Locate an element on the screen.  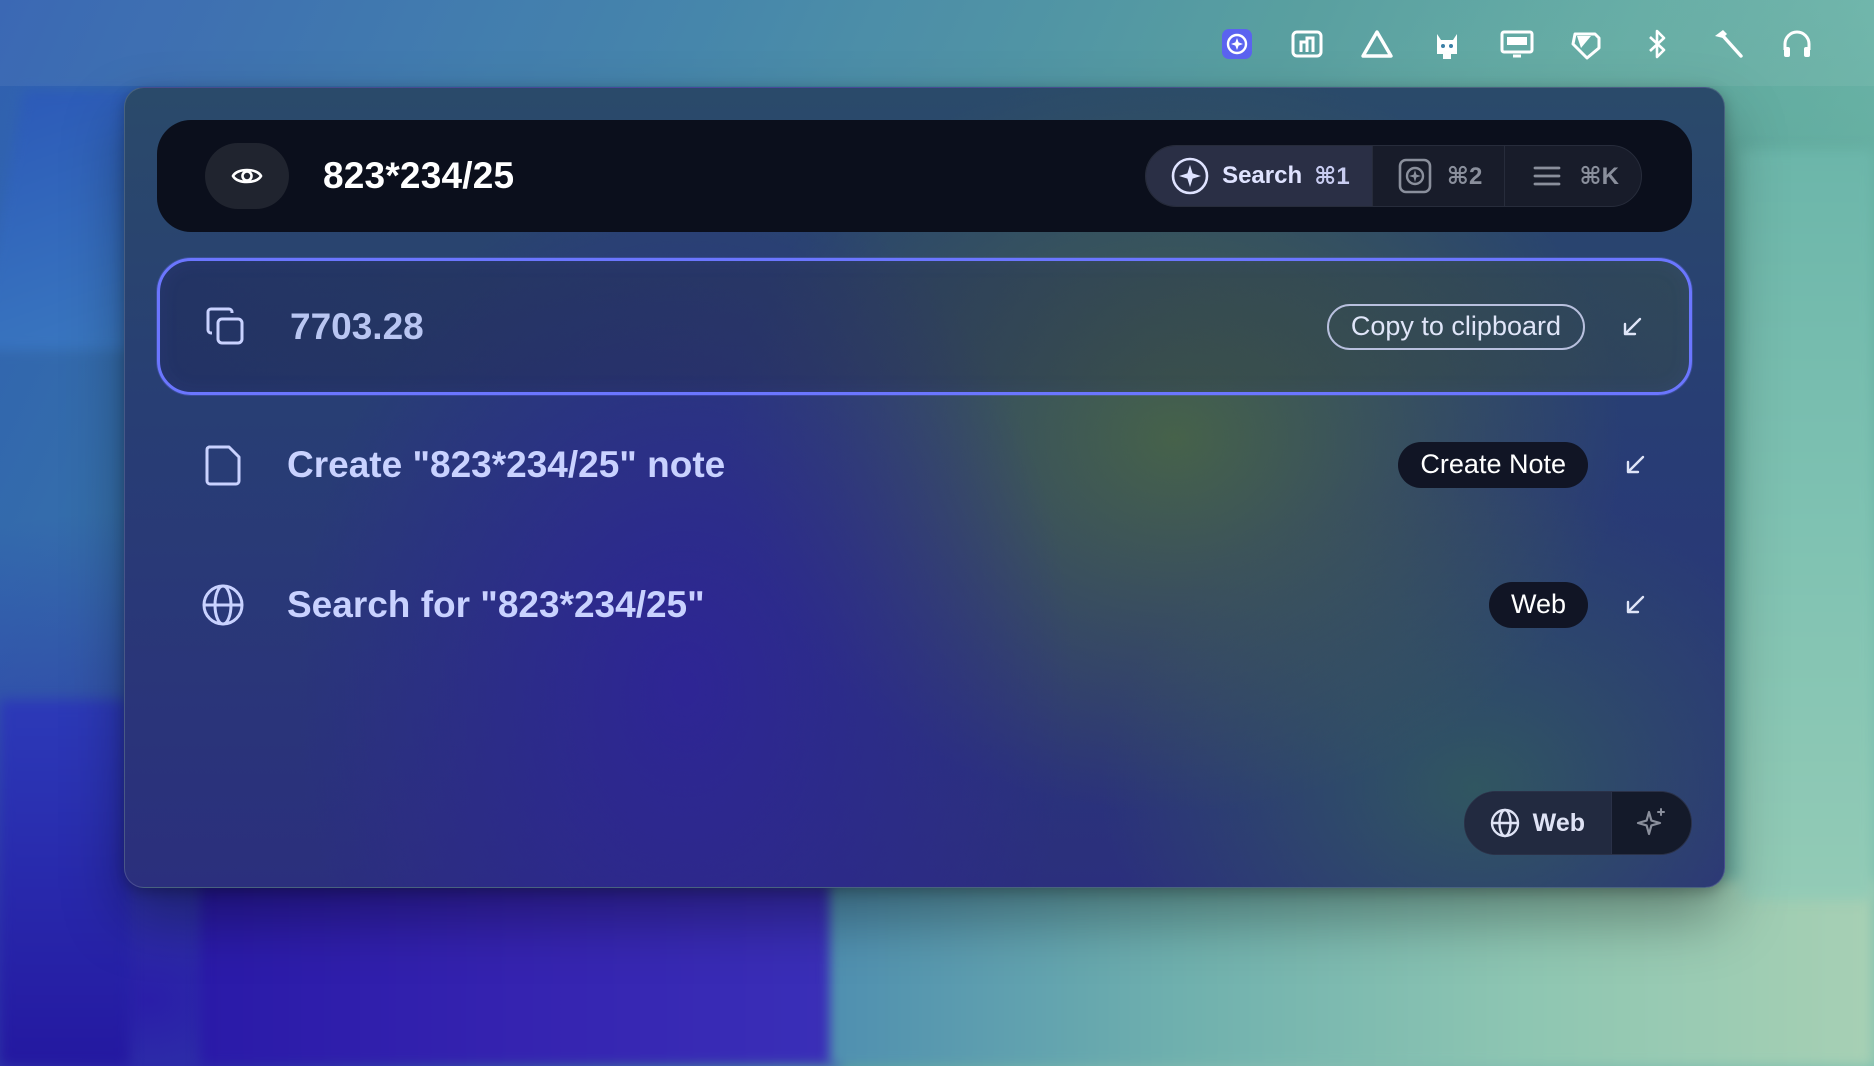
preview-toggle-button is located at coordinates (247, 176).